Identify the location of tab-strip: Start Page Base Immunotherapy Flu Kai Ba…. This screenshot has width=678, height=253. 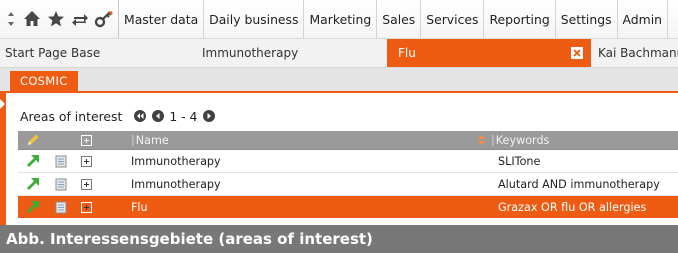
(339, 53).